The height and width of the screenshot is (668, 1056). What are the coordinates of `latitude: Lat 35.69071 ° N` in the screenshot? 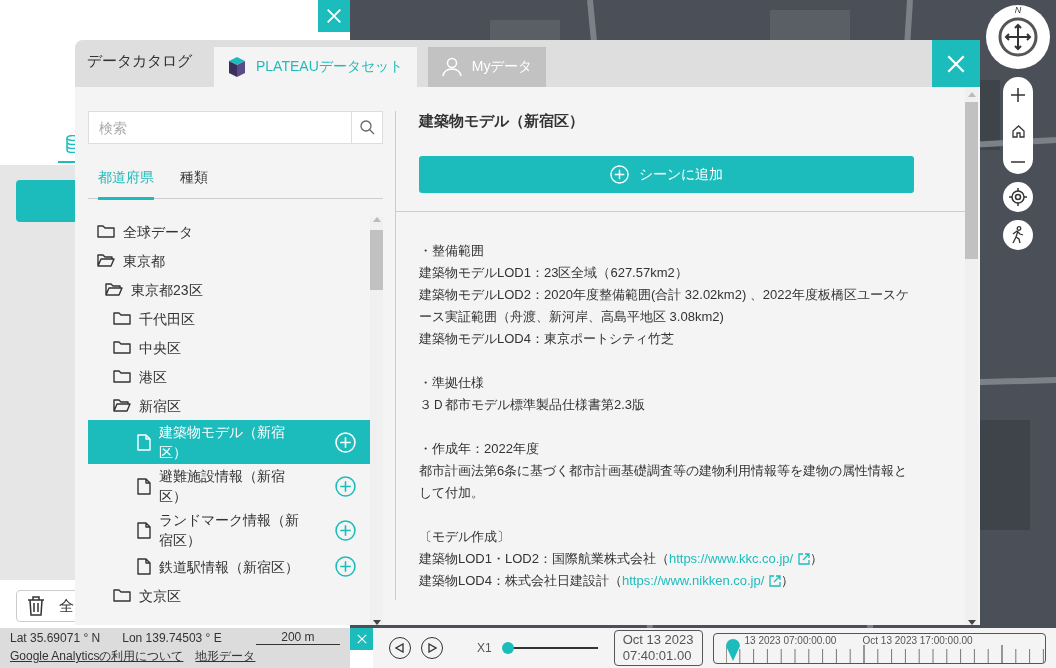 It's located at (55, 638).